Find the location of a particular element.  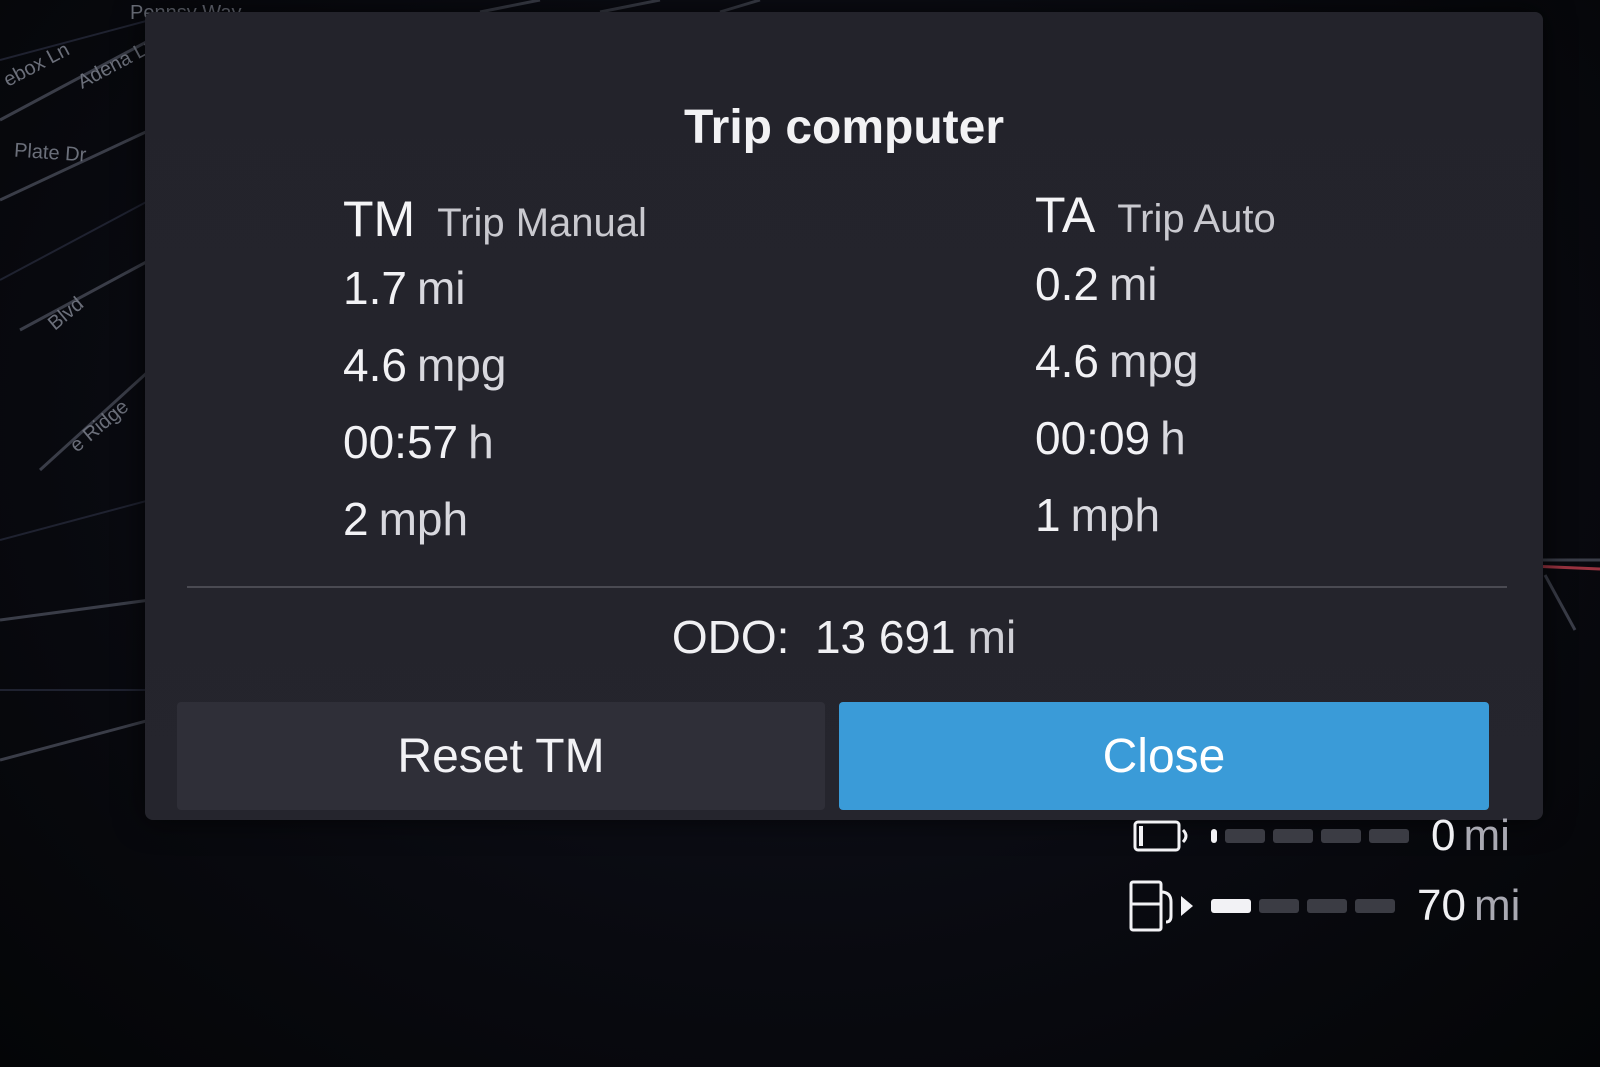

battery-range: 0 mi is located at coordinates (1317, 836).